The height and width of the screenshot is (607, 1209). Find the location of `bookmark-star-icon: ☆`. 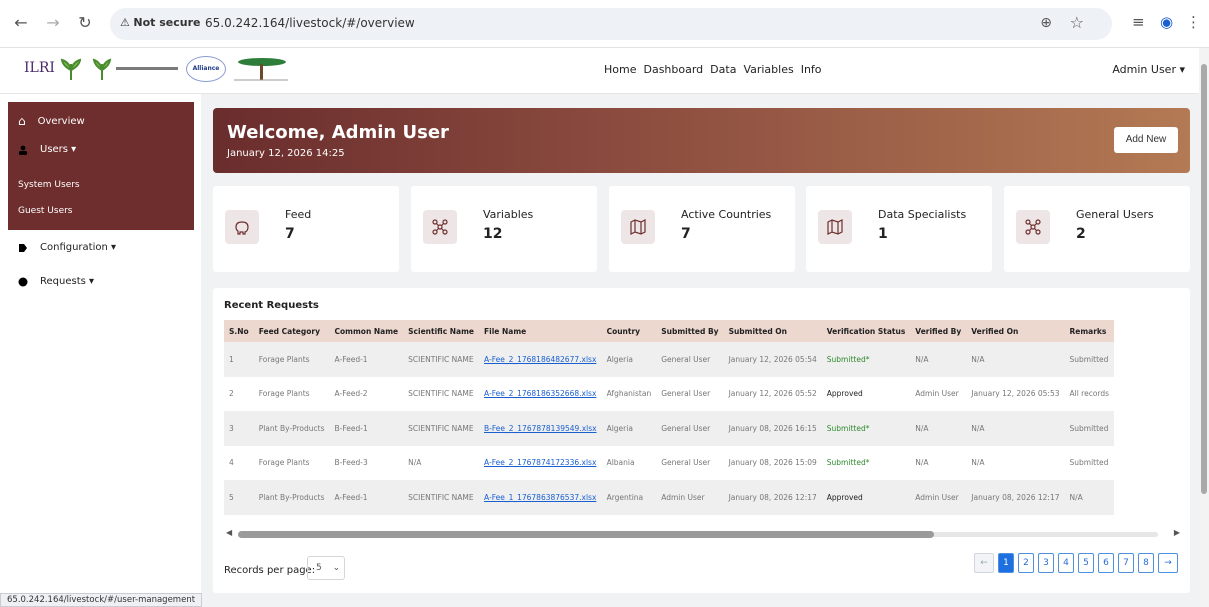

bookmark-star-icon: ☆ is located at coordinates (1077, 22).